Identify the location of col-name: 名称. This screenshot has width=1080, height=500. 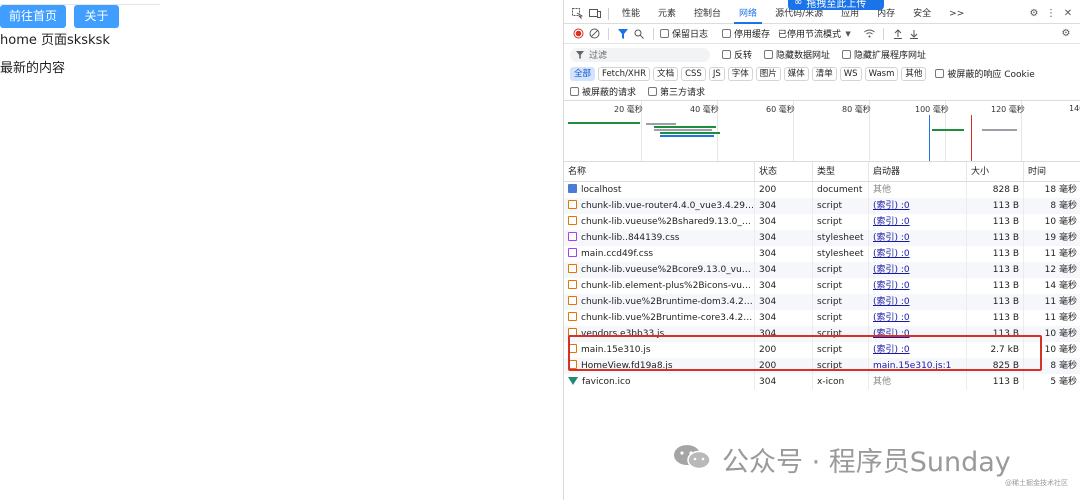
(659, 171).